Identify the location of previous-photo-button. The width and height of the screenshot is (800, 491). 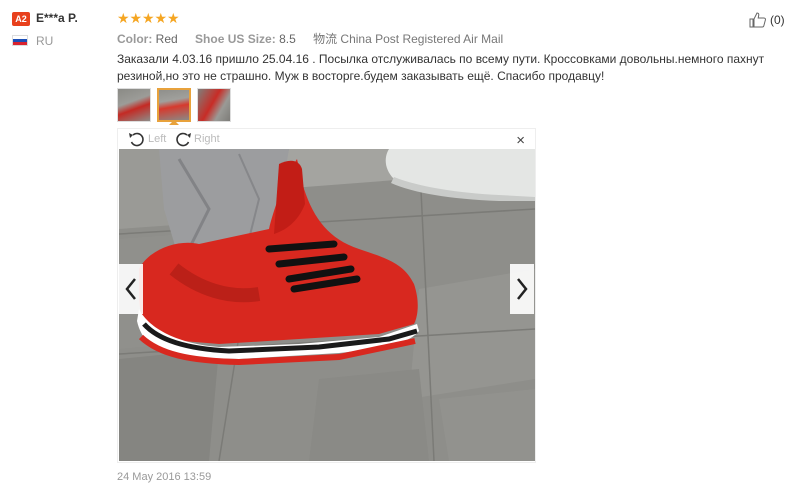
(131, 289).